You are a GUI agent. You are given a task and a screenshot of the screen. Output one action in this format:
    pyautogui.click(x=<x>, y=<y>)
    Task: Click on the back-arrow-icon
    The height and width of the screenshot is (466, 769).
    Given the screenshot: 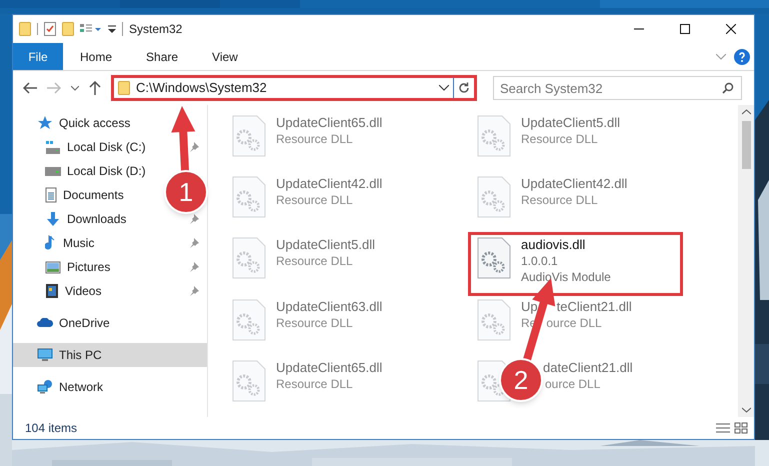 What is the action you would take?
    pyautogui.click(x=30, y=88)
    